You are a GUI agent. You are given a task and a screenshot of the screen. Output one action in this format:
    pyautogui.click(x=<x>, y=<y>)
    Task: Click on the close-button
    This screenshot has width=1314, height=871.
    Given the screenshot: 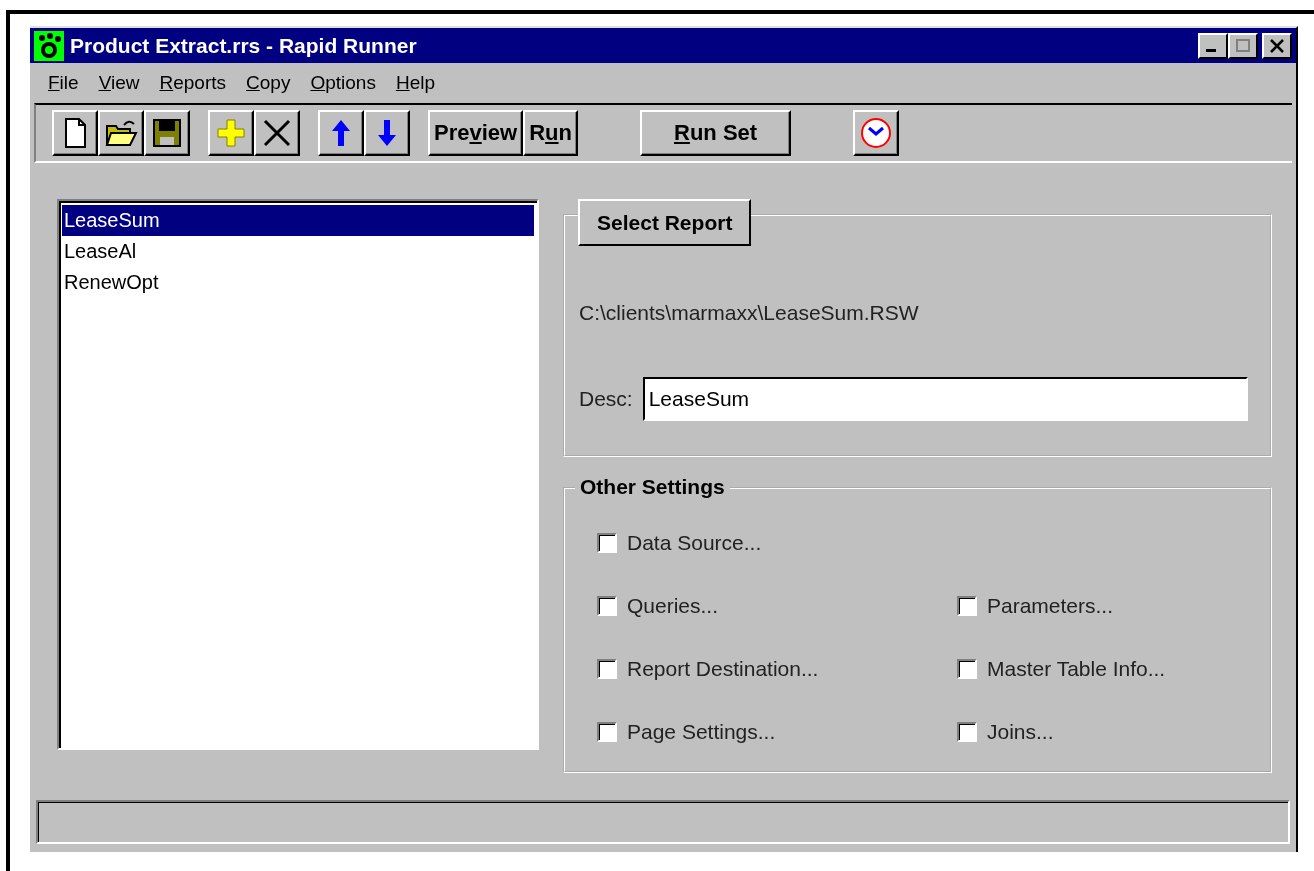 What is the action you would take?
    pyautogui.click(x=1277, y=45)
    